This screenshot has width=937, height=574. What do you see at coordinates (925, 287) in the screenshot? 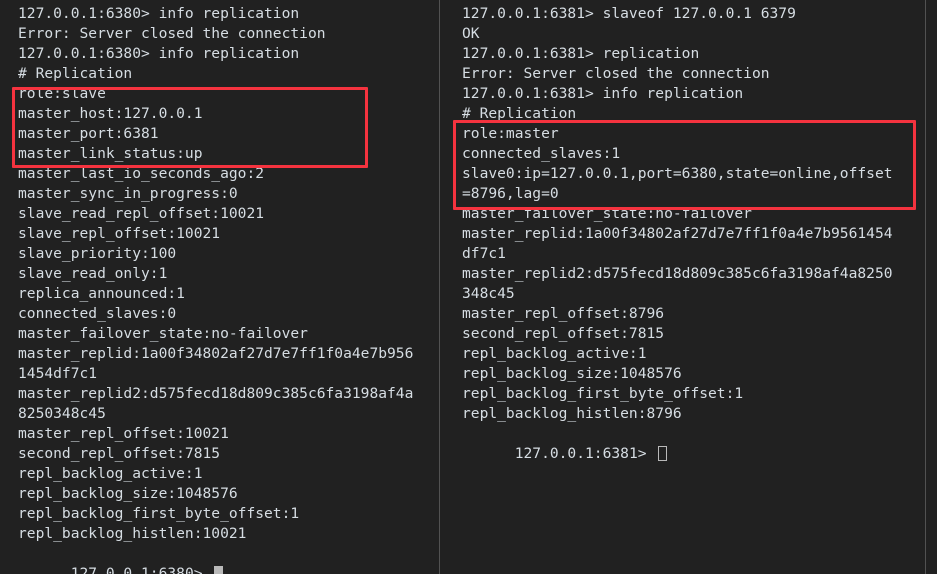
I see `pane-divider-right` at bounding box center [925, 287].